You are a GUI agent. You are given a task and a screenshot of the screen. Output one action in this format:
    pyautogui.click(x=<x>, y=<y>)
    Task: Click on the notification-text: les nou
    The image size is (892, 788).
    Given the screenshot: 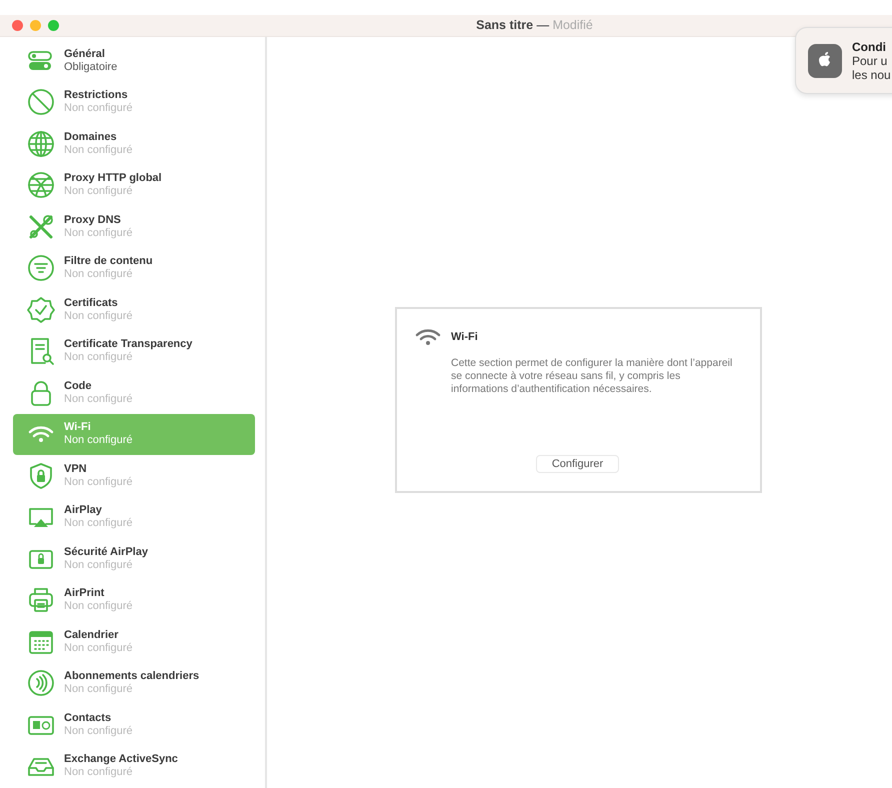 What is the action you would take?
    pyautogui.click(x=871, y=75)
    